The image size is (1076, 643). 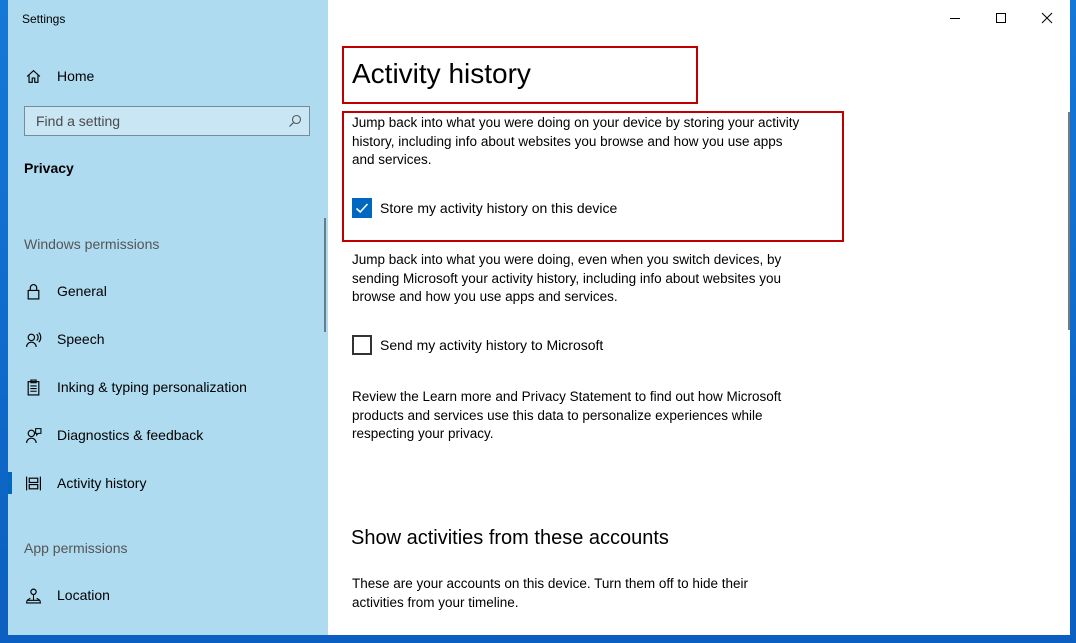 What do you see at coordinates (33, 435) in the screenshot?
I see `feedback-icon` at bounding box center [33, 435].